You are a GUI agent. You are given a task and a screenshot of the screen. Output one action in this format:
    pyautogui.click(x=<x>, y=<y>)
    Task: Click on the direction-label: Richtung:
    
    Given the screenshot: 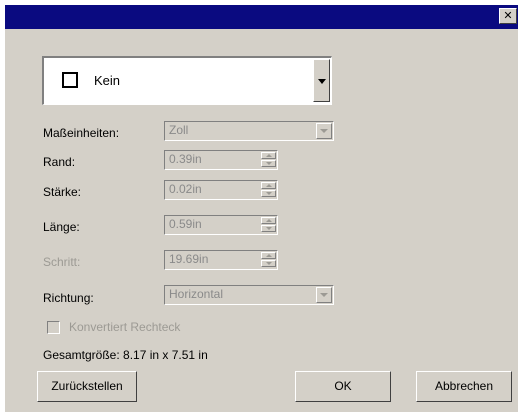 What is the action you would take?
    pyautogui.click(x=68, y=298)
    